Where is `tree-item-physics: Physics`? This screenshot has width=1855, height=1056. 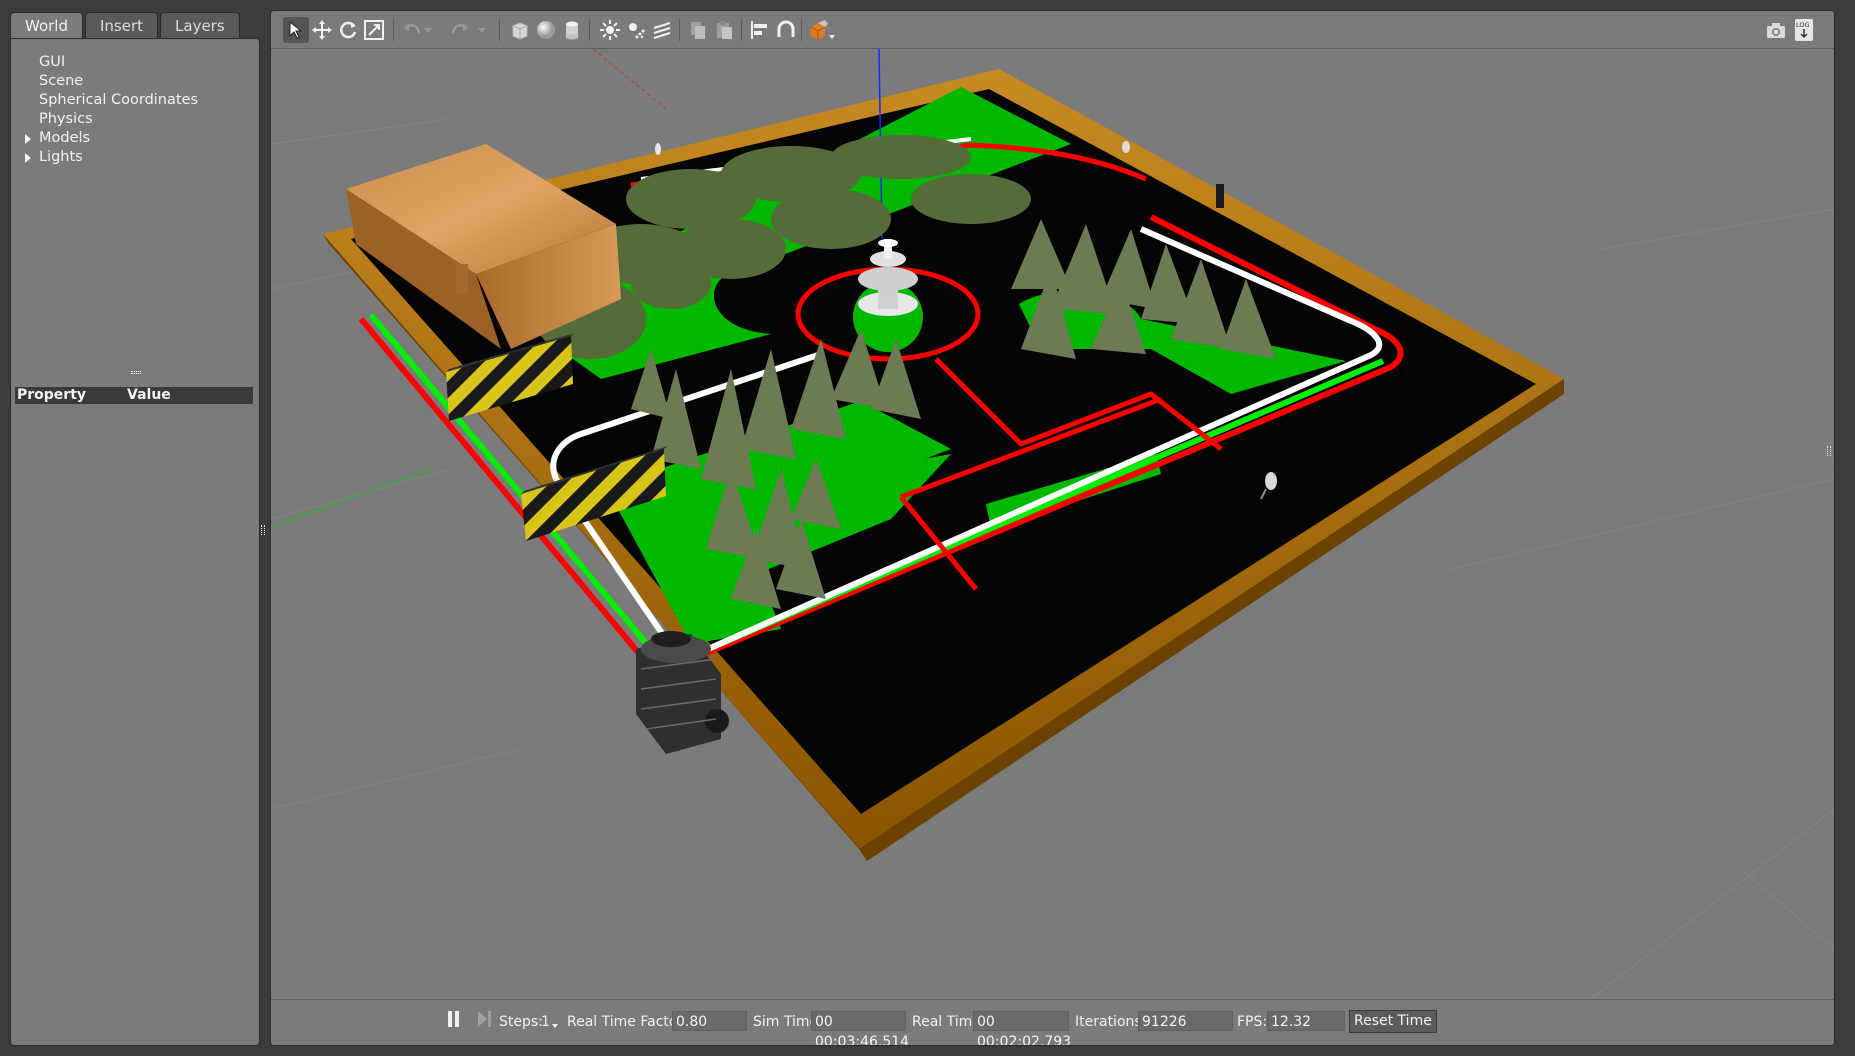
tree-item-physics: Physics is located at coordinates (111, 119).